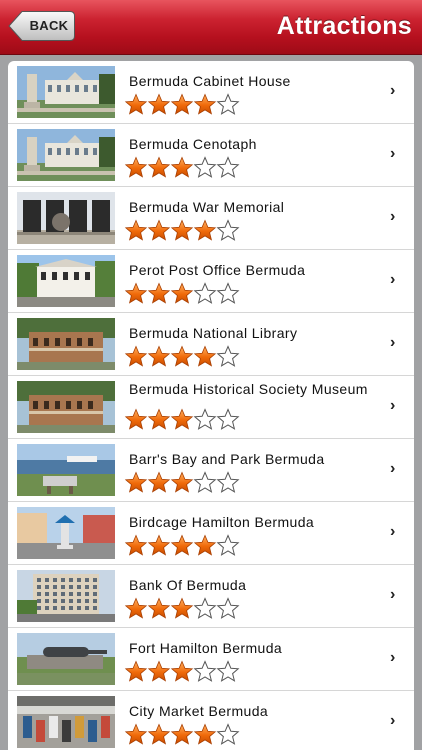  I want to click on back-button-label: BACK, so click(49, 25).